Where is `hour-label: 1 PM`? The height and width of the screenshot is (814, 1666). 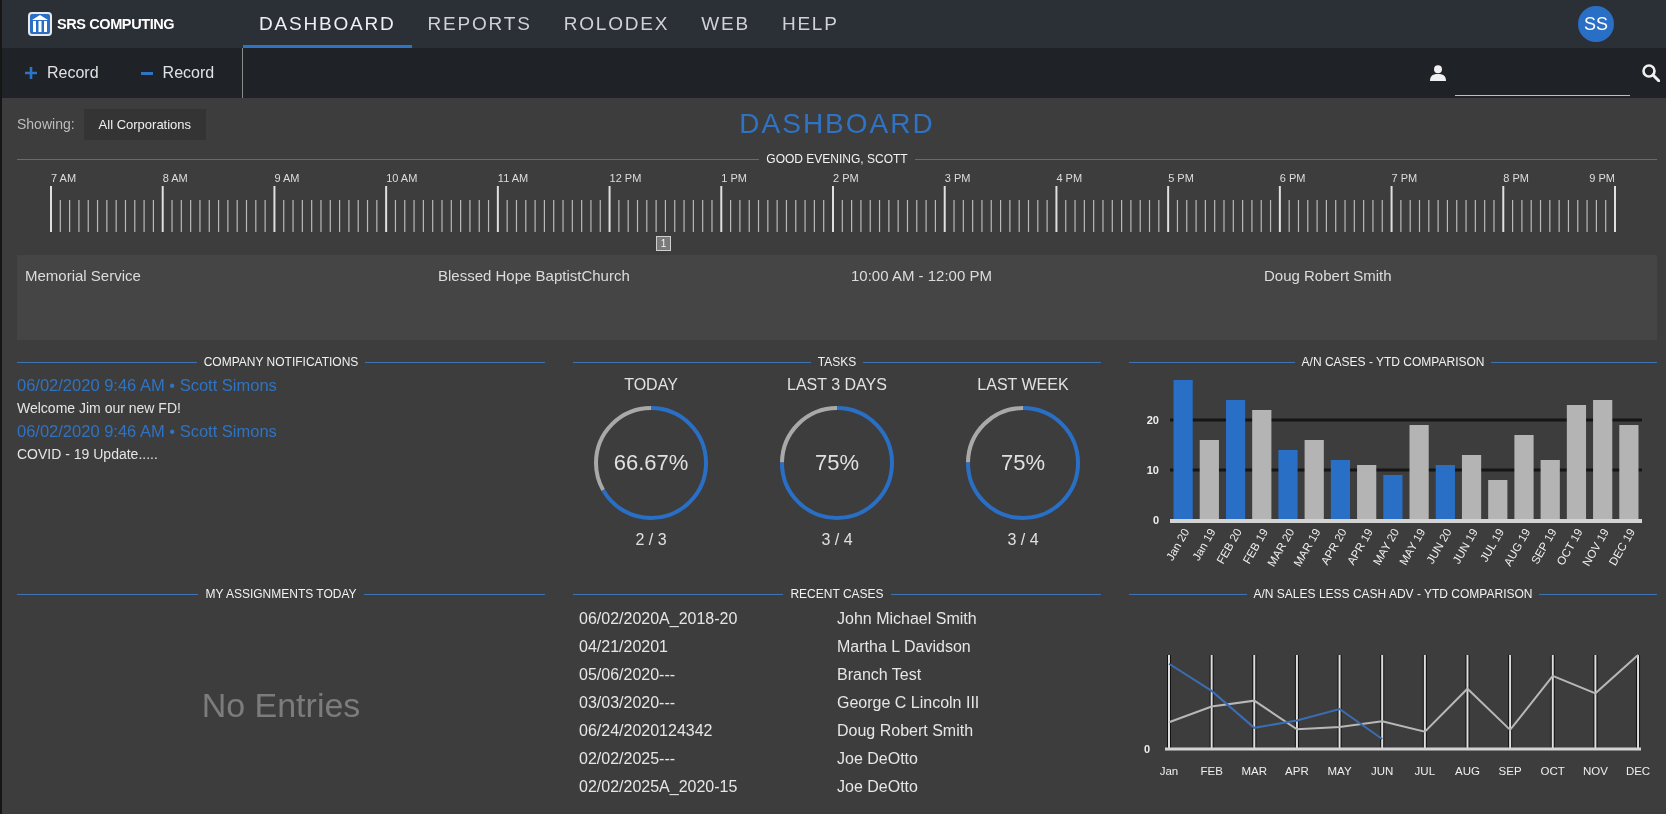 hour-label: 1 PM is located at coordinates (734, 178).